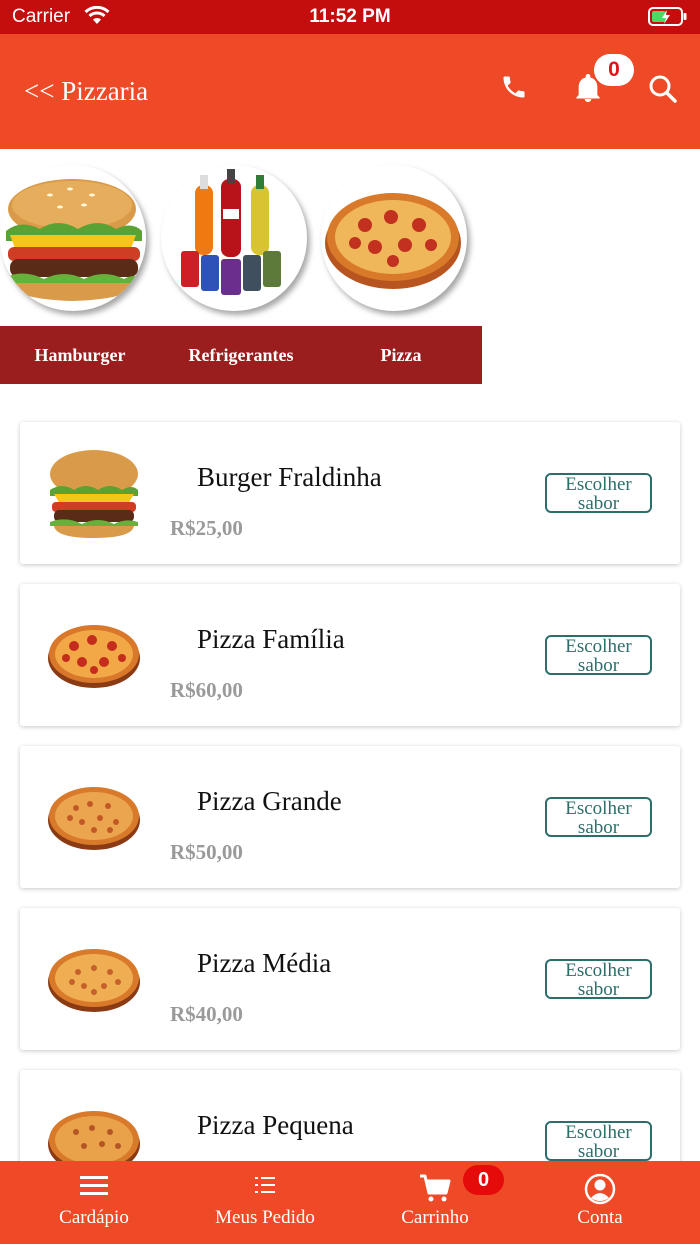 This screenshot has height=1244, width=700. What do you see at coordinates (289, 477) in the screenshot?
I see `product-name: Burger Fraldinha` at bounding box center [289, 477].